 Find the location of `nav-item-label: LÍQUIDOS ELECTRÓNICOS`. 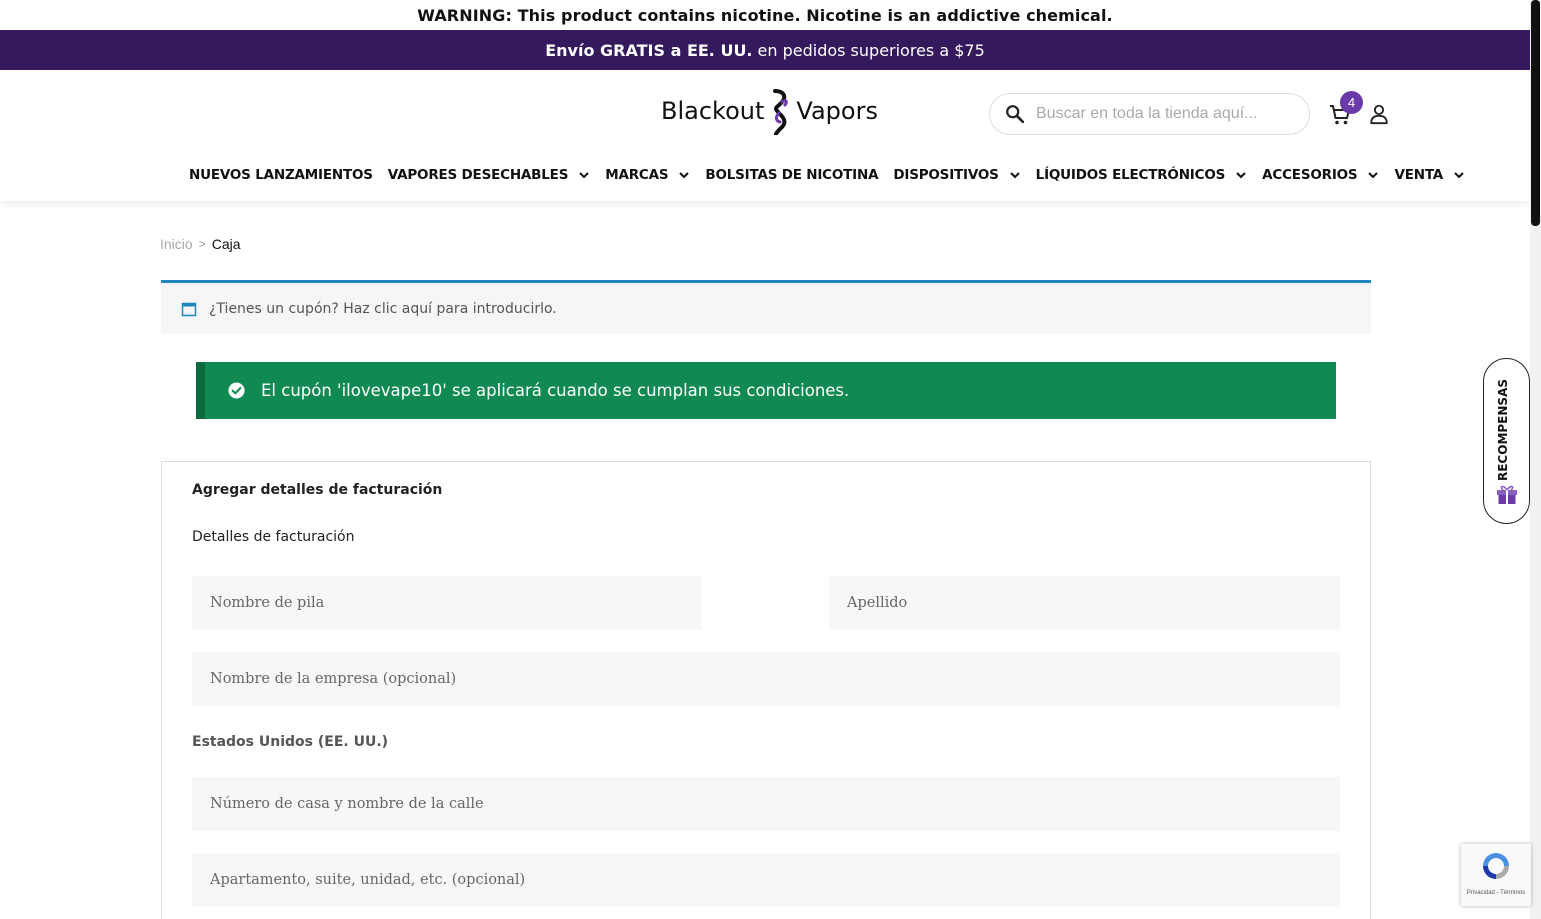

nav-item-label: LÍQUIDOS ELECTRÓNICOS is located at coordinates (1130, 175).